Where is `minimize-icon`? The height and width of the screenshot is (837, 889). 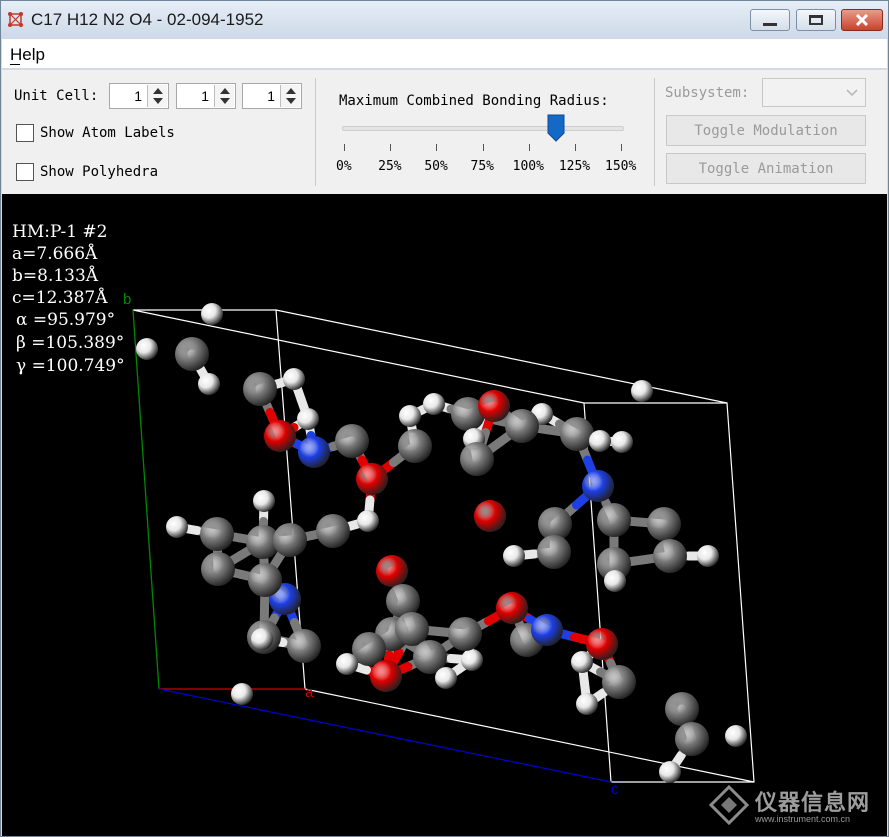
minimize-icon is located at coordinates (770, 24).